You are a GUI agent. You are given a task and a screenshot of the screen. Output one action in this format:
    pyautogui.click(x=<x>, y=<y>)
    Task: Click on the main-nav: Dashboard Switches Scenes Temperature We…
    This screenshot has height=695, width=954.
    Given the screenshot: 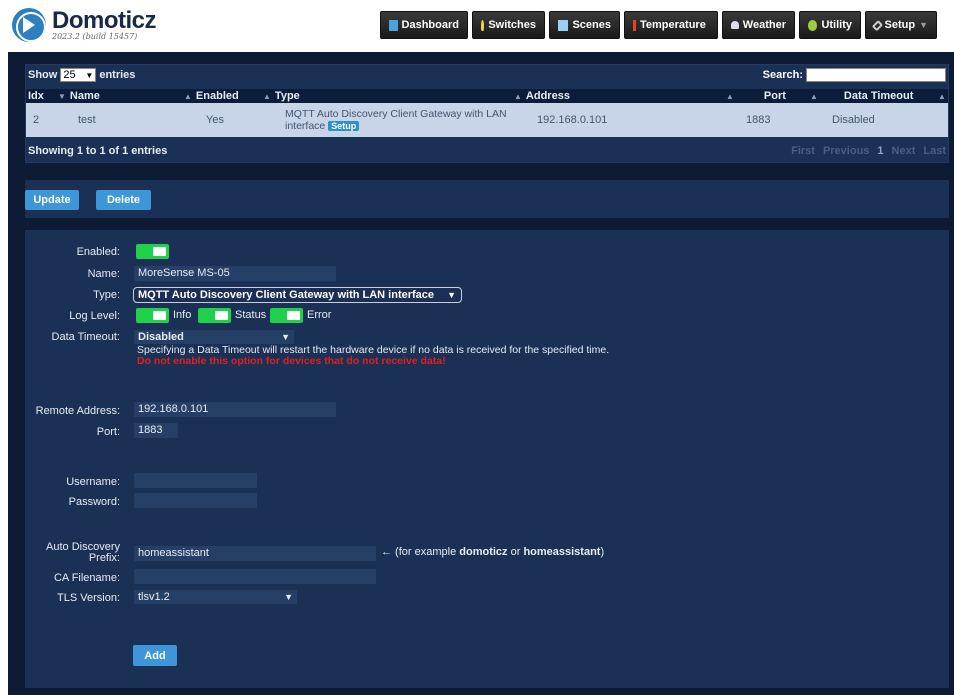 What is the action you would take?
    pyautogui.click(x=658, y=25)
    